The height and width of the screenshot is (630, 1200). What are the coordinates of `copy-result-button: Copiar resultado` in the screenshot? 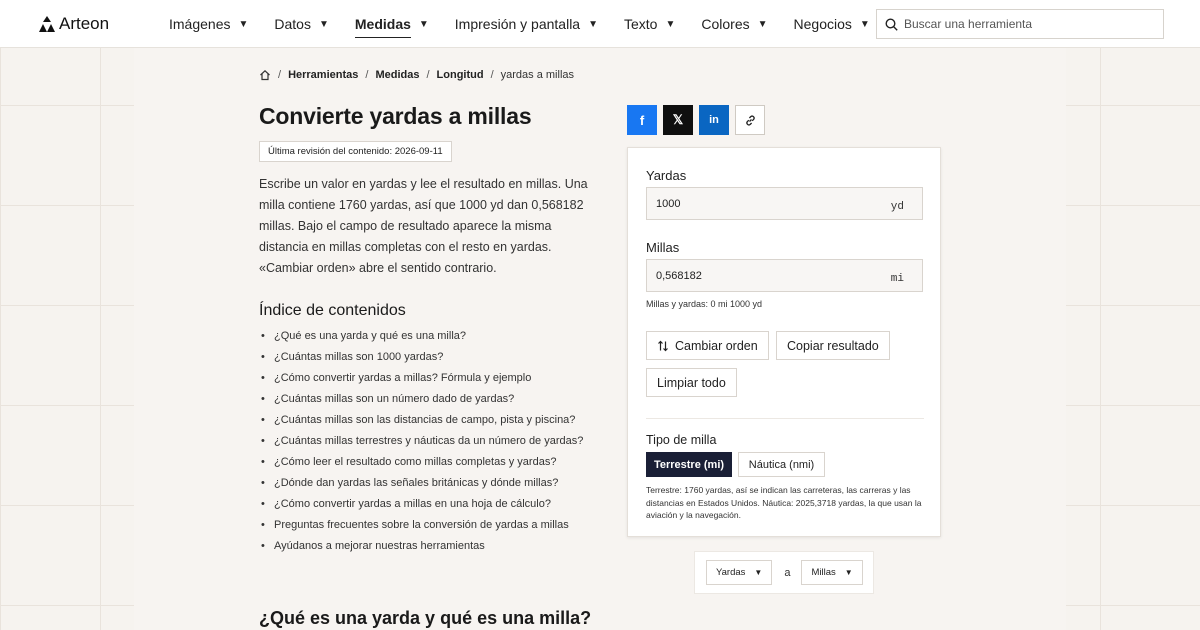 It's located at (833, 345).